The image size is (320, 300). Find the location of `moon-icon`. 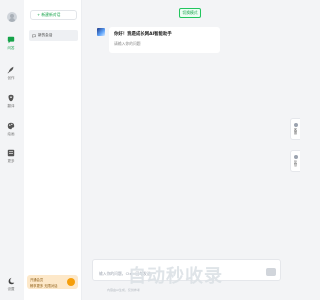

moon-icon is located at coordinates (11, 281).